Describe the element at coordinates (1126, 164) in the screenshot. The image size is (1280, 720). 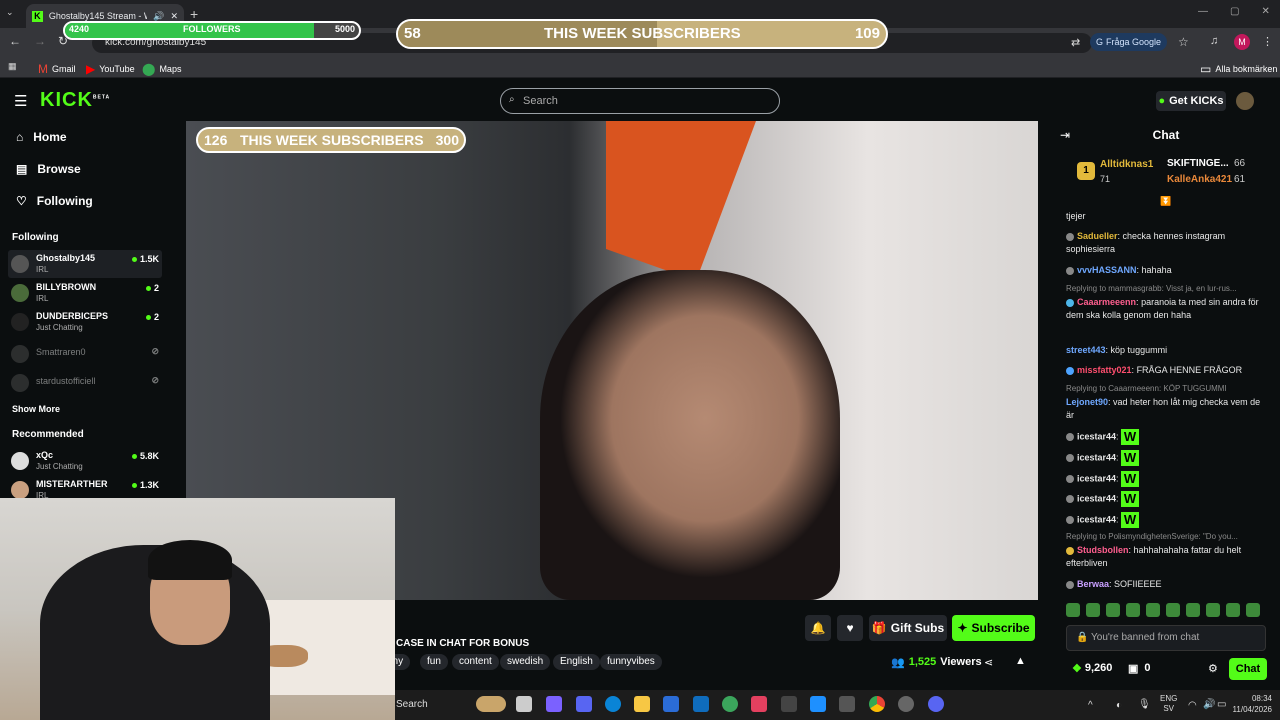
I see `leader-name: Alltidknas1` at that location.